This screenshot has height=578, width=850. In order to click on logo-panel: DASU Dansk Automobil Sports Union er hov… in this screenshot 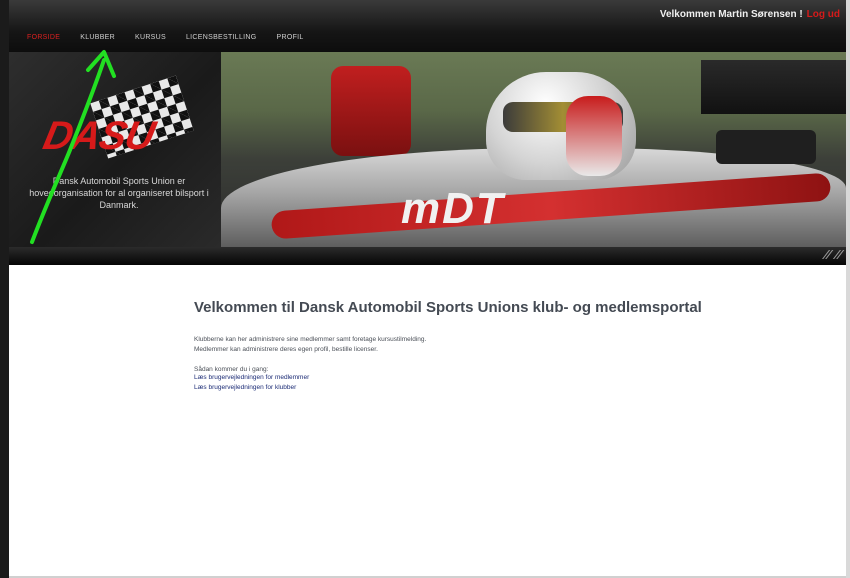, I will do `click(115, 149)`.